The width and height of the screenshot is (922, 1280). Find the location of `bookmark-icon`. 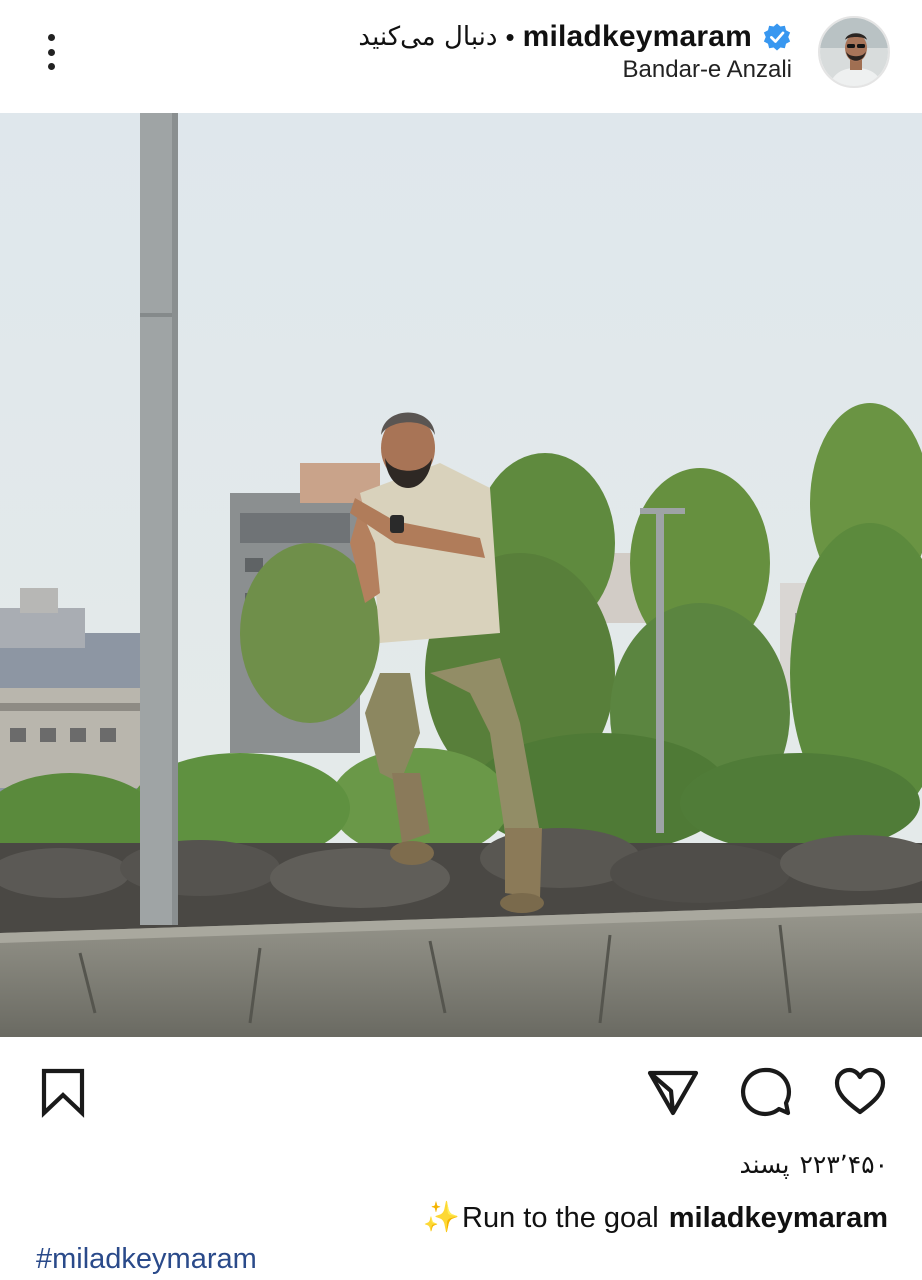

bookmark-icon is located at coordinates (63, 1092).